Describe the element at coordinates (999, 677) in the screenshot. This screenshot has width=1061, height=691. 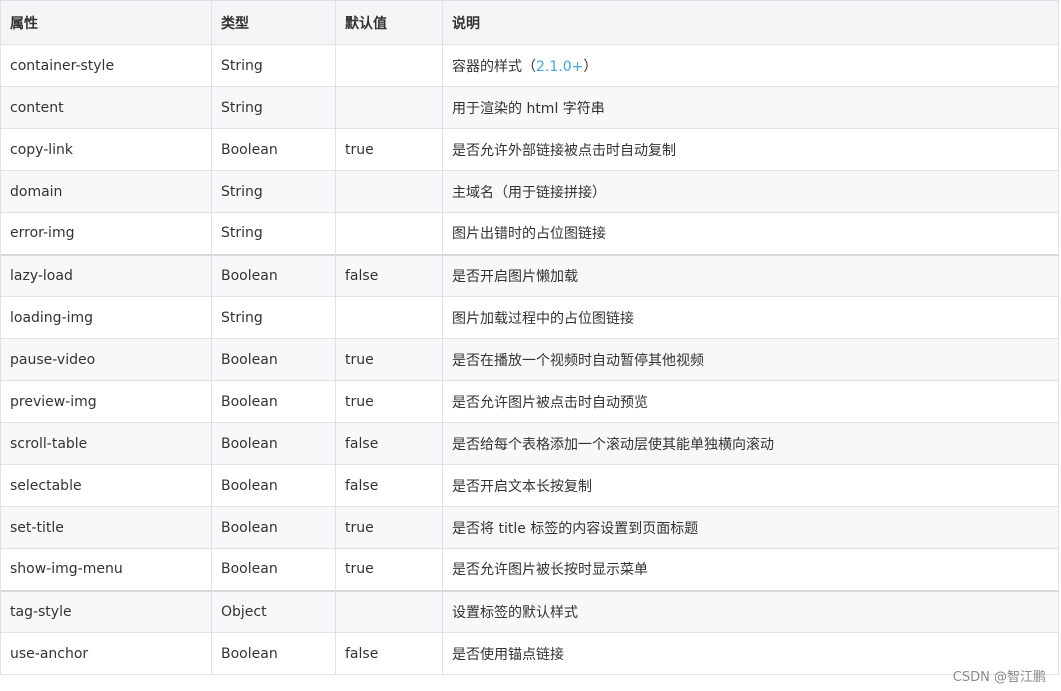
I see `watermark: CSDN @智江鹏` at that location.